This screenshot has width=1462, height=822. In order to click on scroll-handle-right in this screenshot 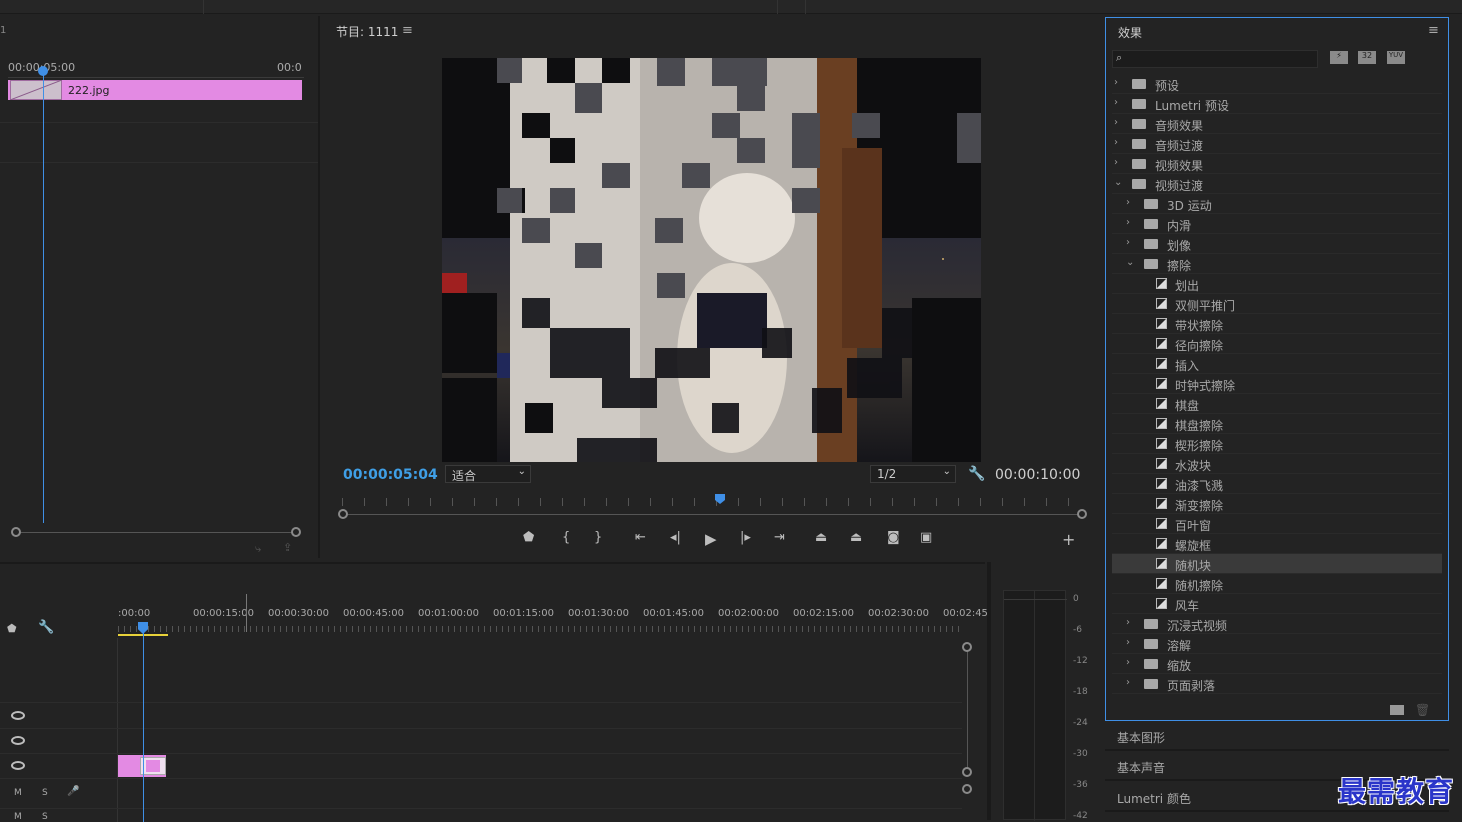, I will do `click(296, 532)`.